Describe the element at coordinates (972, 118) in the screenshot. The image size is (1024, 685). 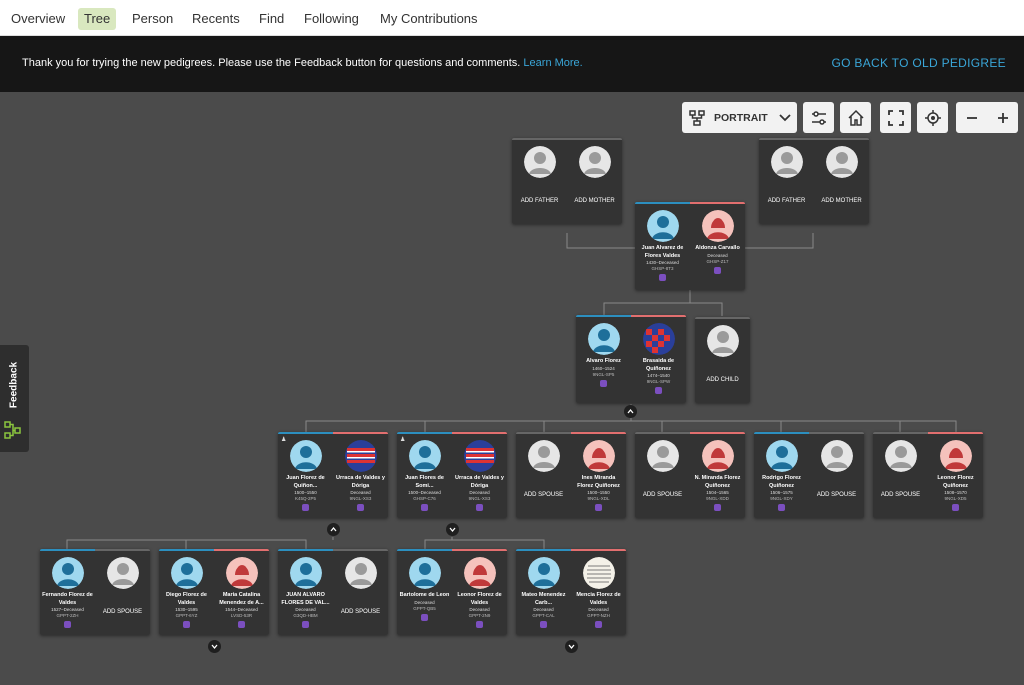
I see `minus-icon` at that location.